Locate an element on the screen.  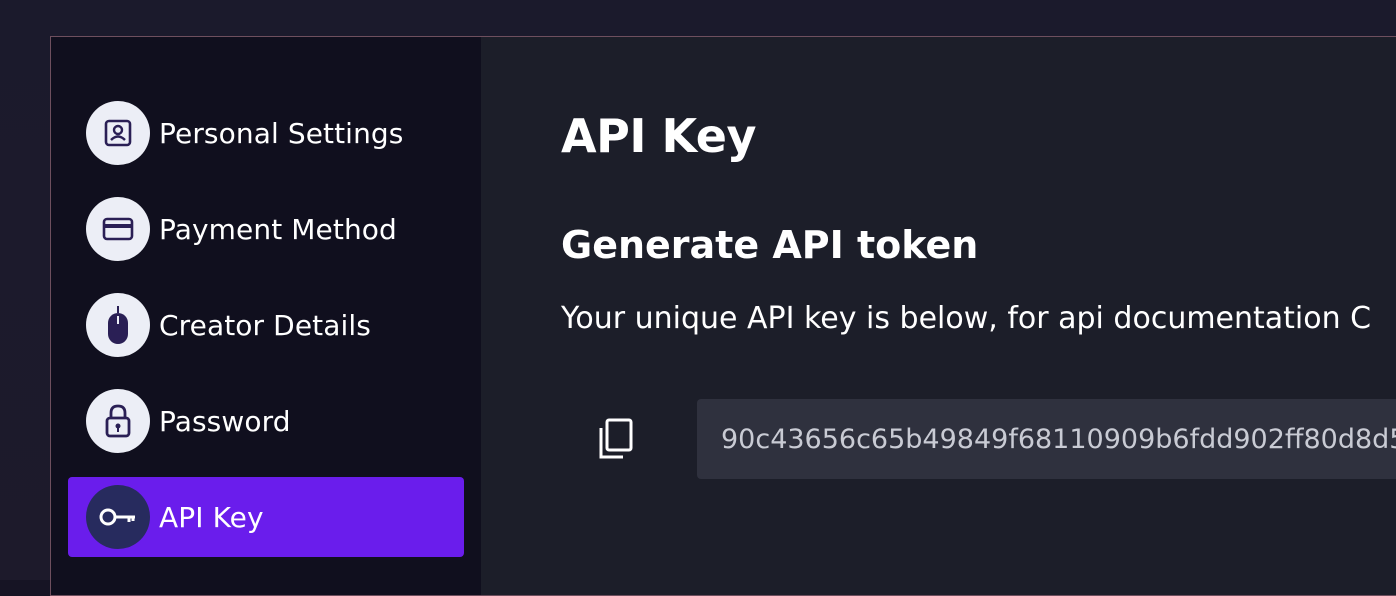
sidebar-item-label: Personal Settings is located at coordinates (281, 133).